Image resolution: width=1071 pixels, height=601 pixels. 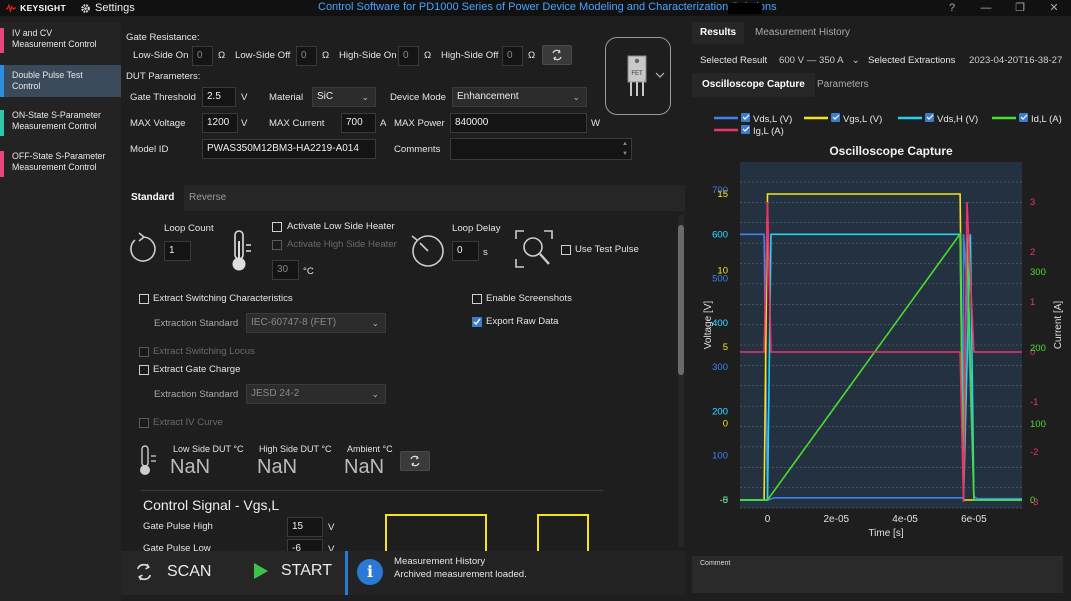 What do you see at coordinates (305, 545) in the screenshot?
I see `gate-pulse-low-input: -6` at bounding box center [305, 545].